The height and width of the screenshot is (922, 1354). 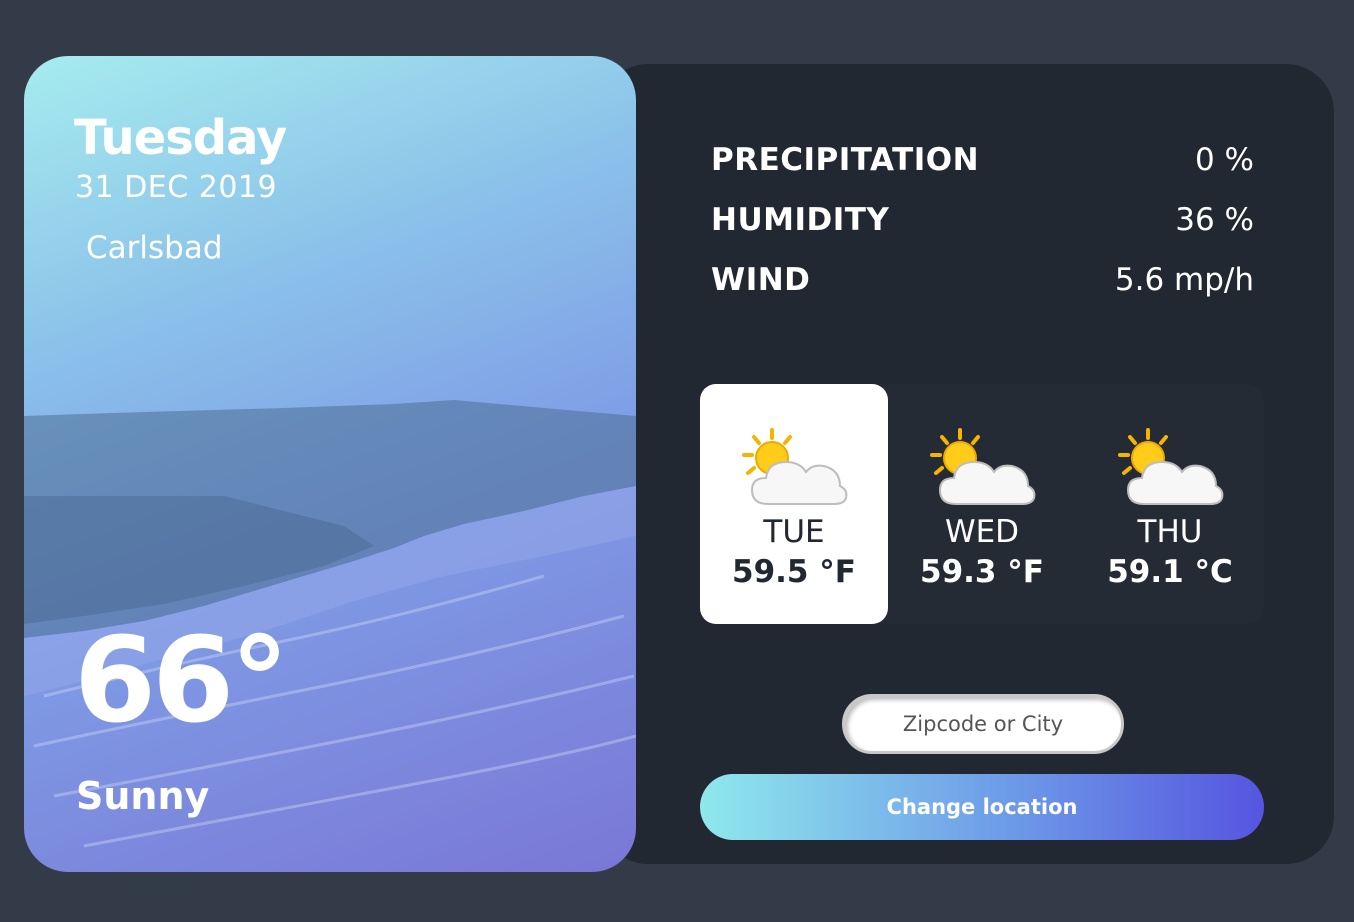 What do you see at coordinates (983, 282) in the screenshot?
I see `wind-row: WIND 5.6 mp/h` at bounding box center [983, 282].